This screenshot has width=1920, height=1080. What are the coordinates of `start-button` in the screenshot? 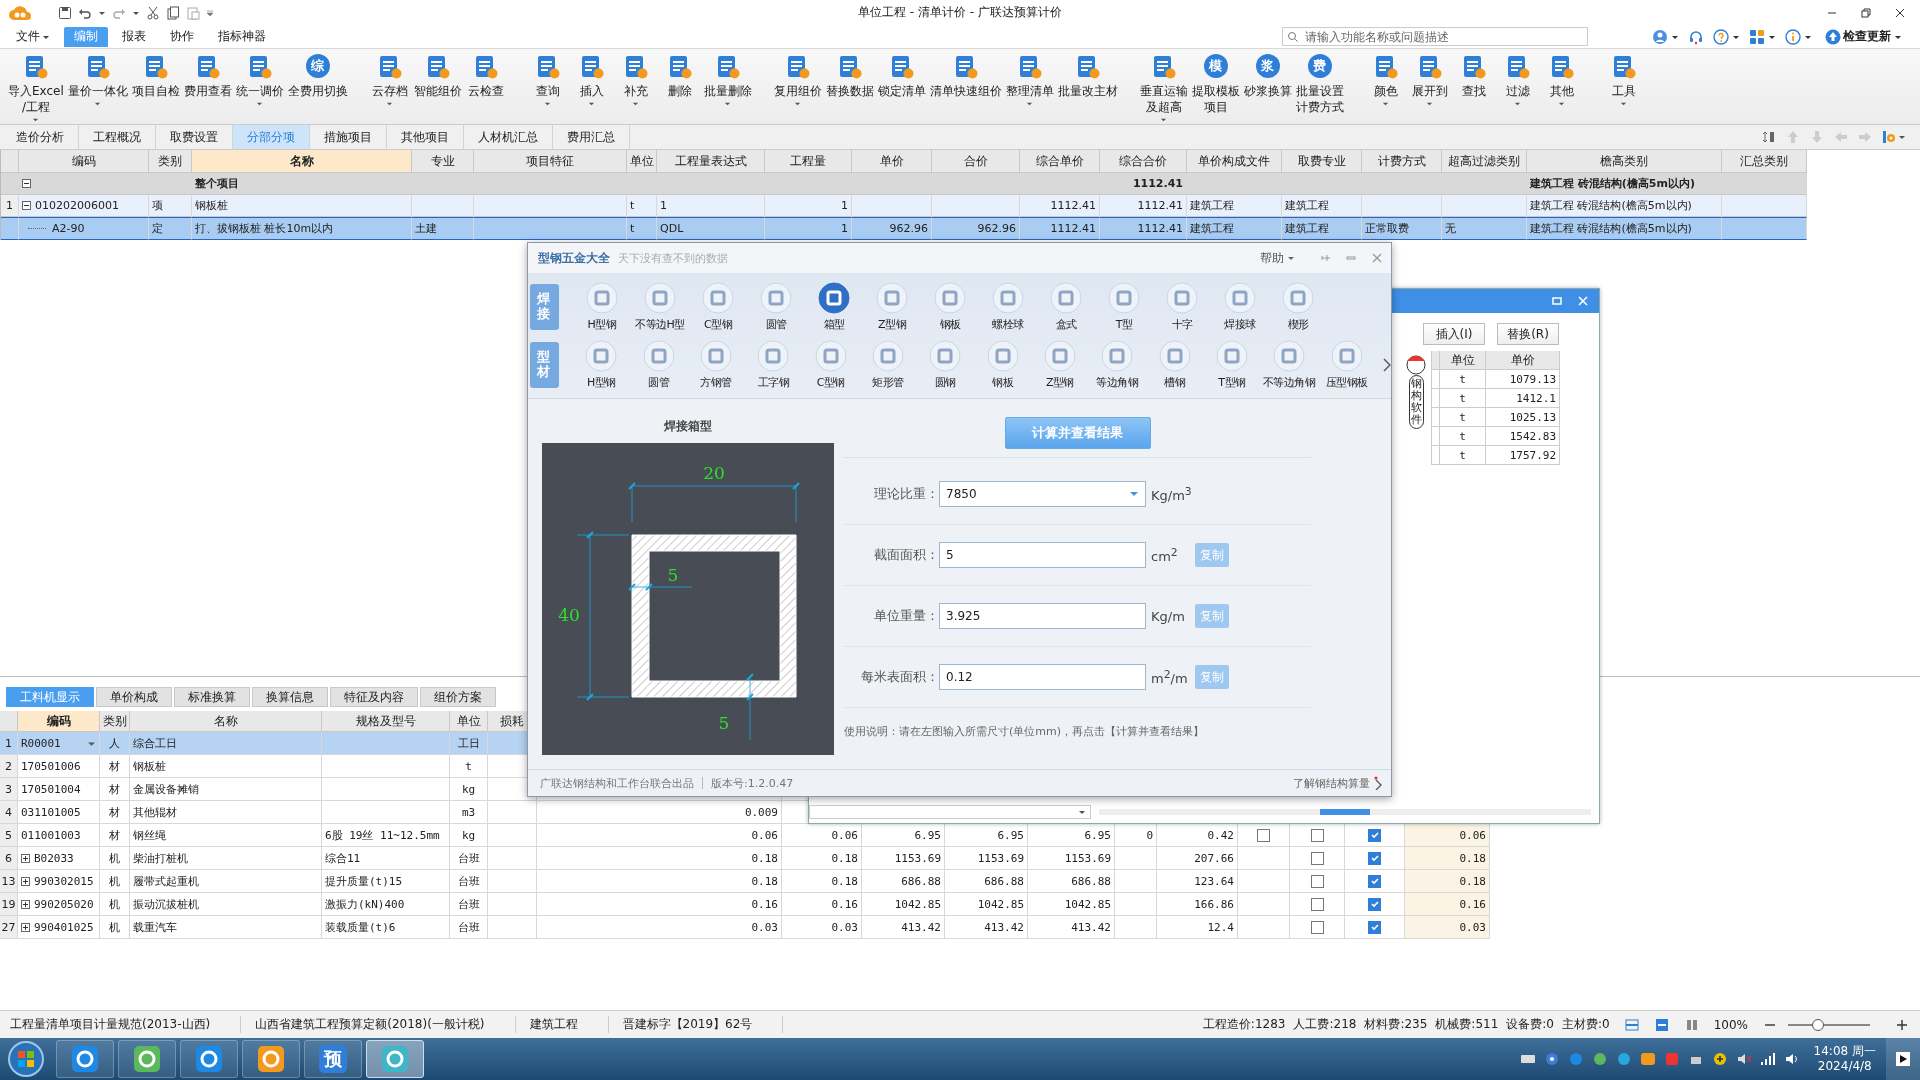 It's located at (26, 1059).